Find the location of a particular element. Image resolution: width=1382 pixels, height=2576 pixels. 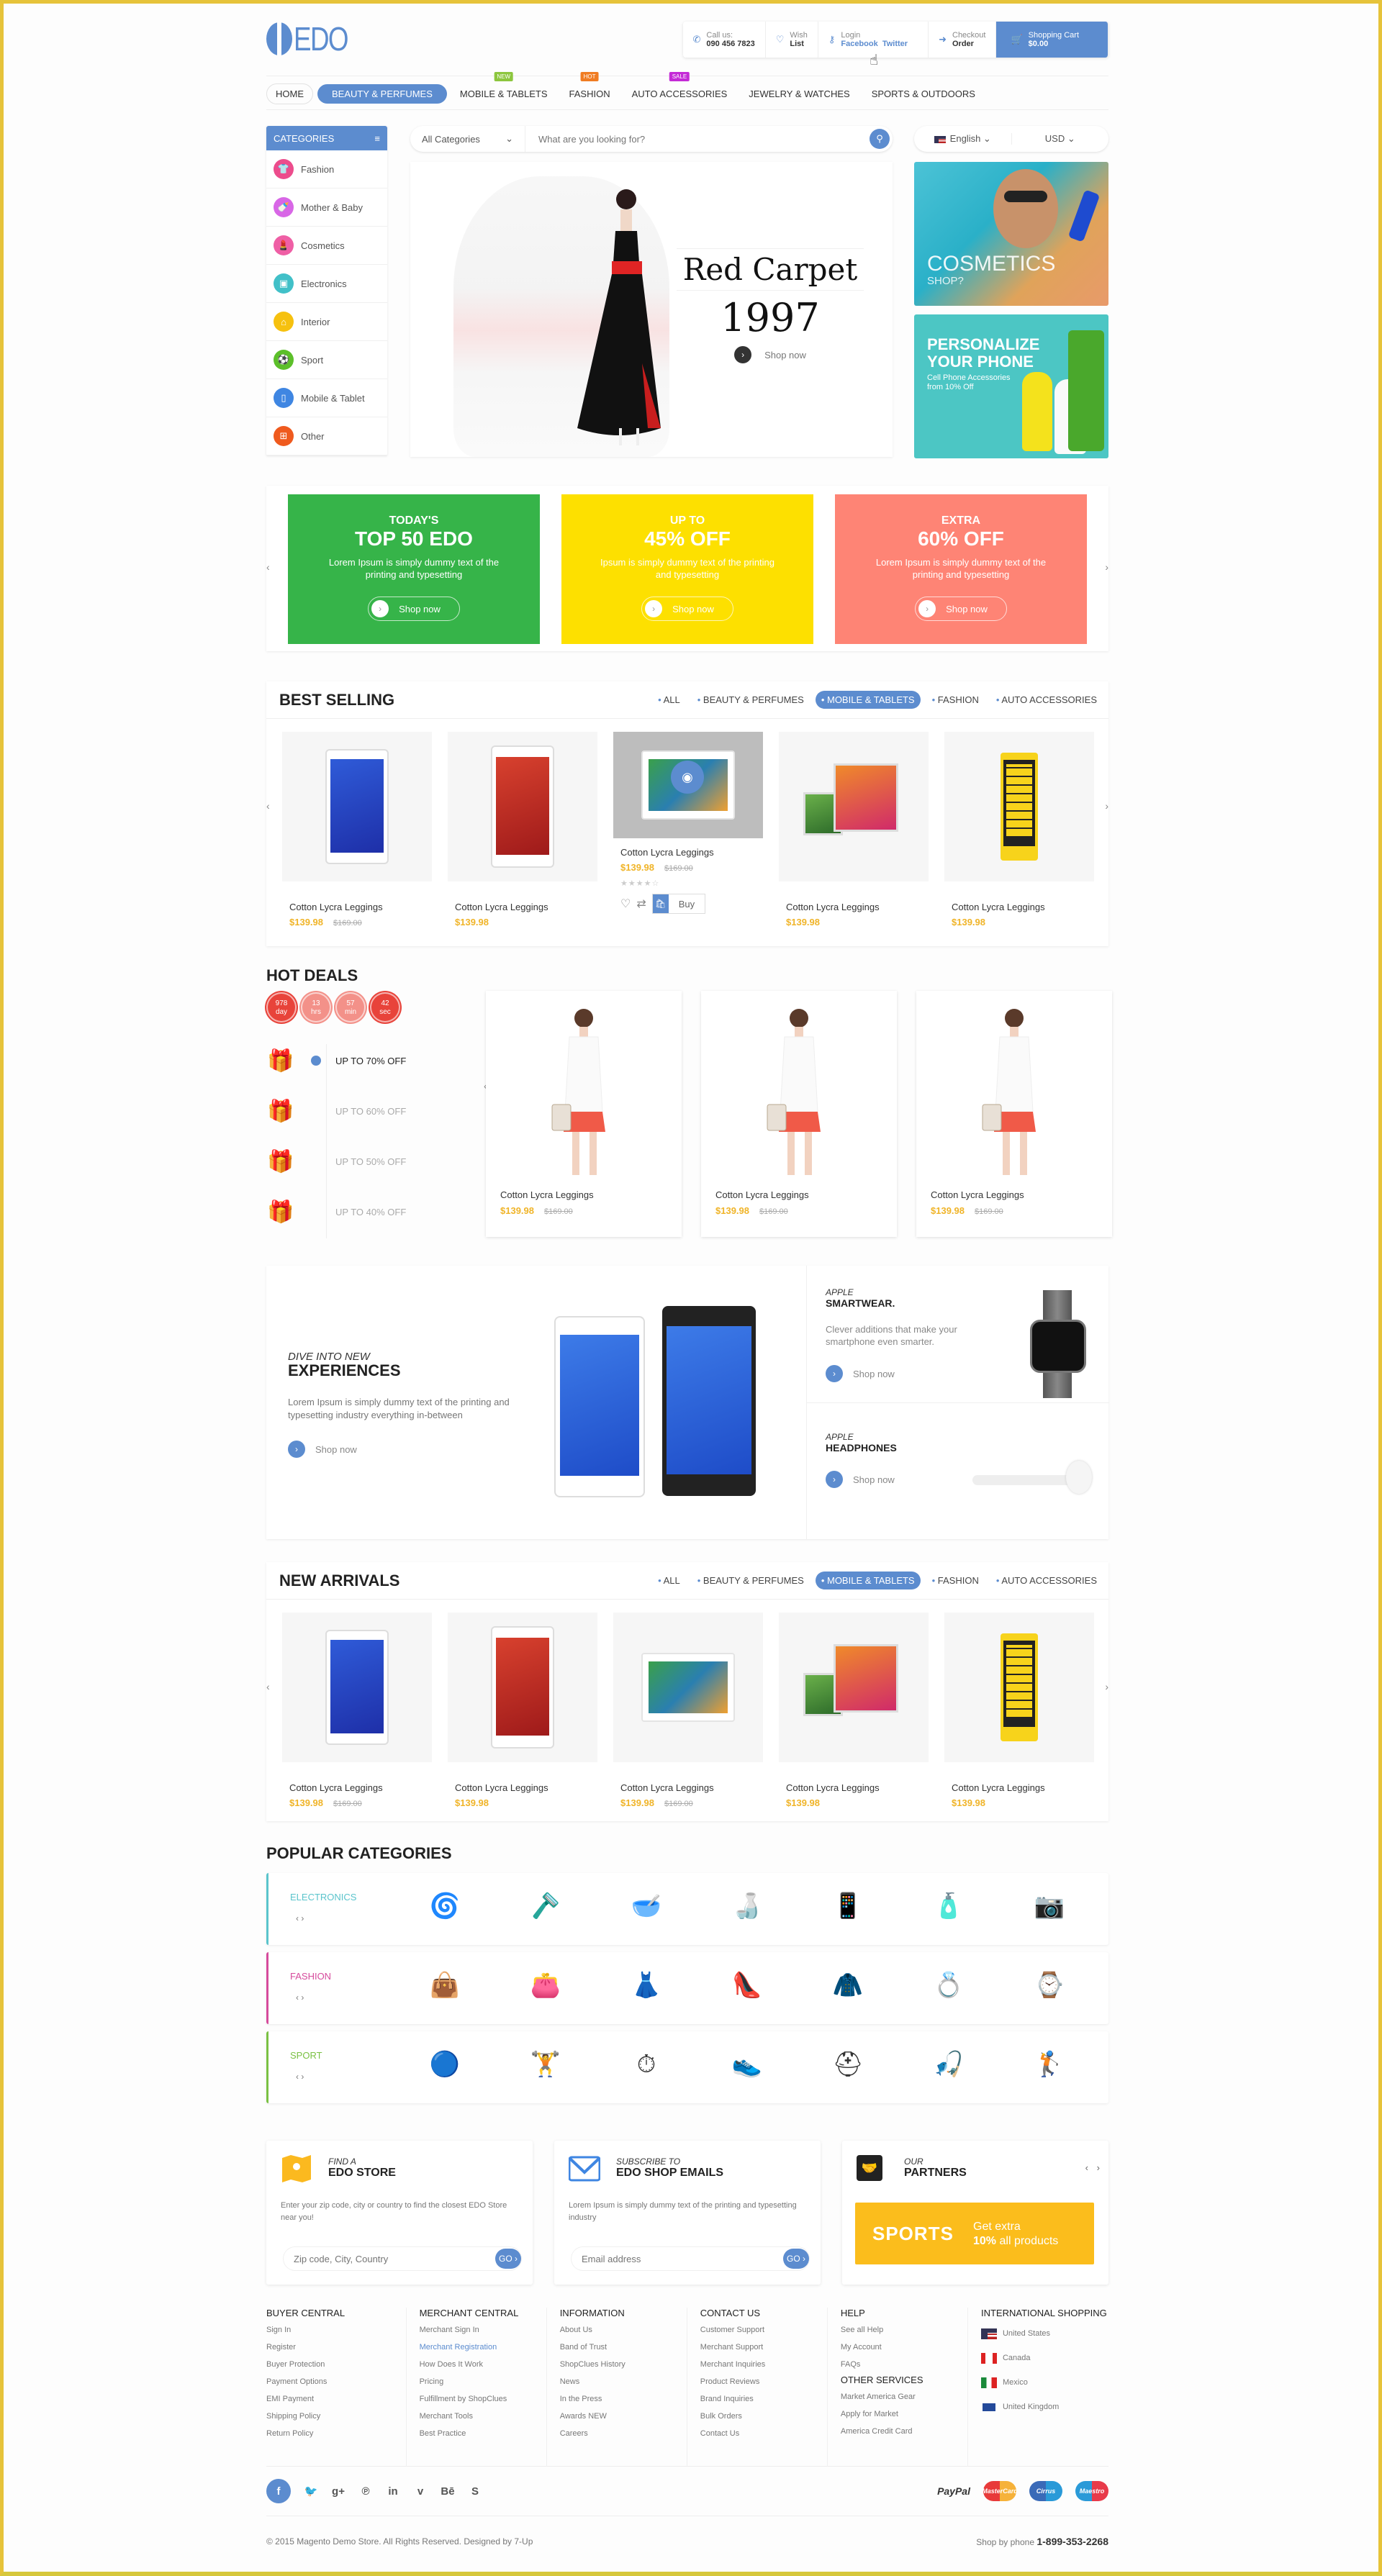

footer-link-customer-support: Customer Support is located at coordinates (764, 2330).